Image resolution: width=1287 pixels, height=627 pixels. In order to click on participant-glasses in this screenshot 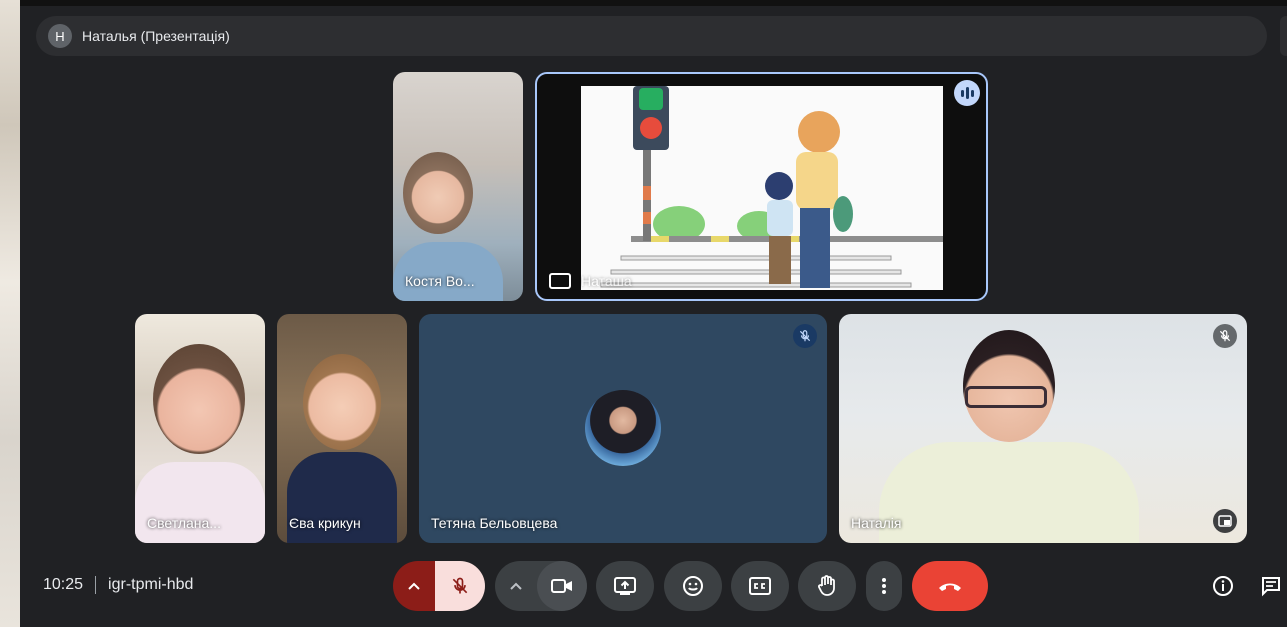, I will do `click(1006, 397)`.